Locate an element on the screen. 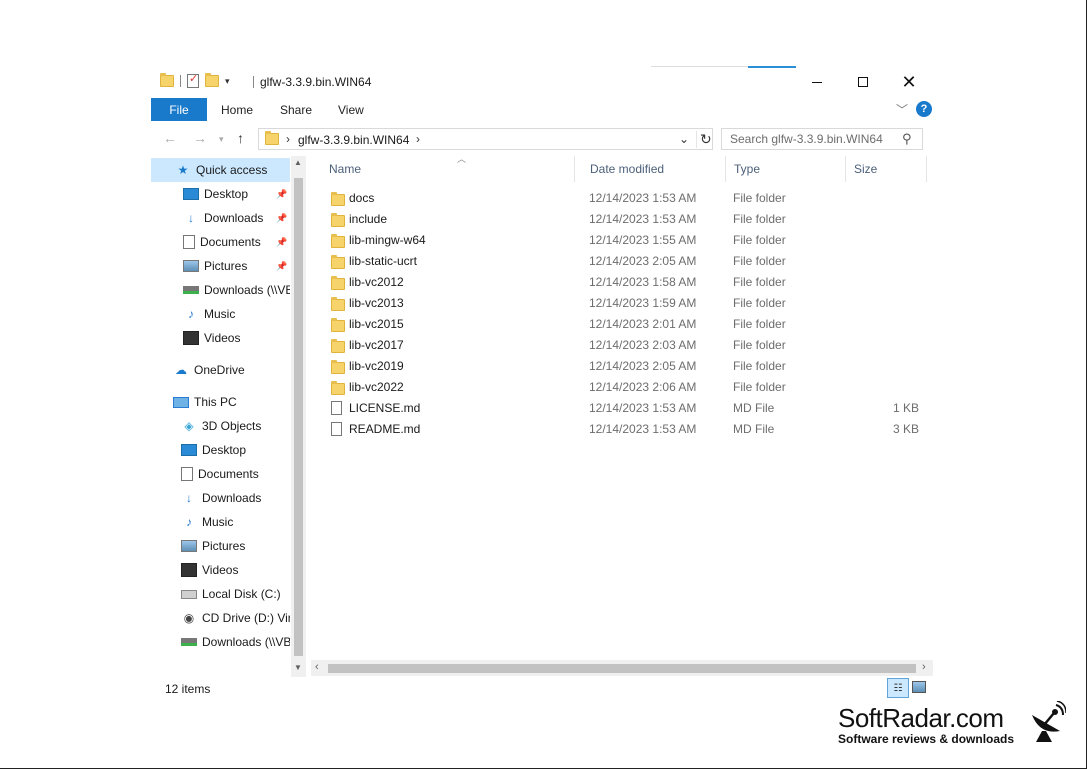 The image size is (1087, 769). recent-locations-button: ▾ is located at coordinates (221, 139).